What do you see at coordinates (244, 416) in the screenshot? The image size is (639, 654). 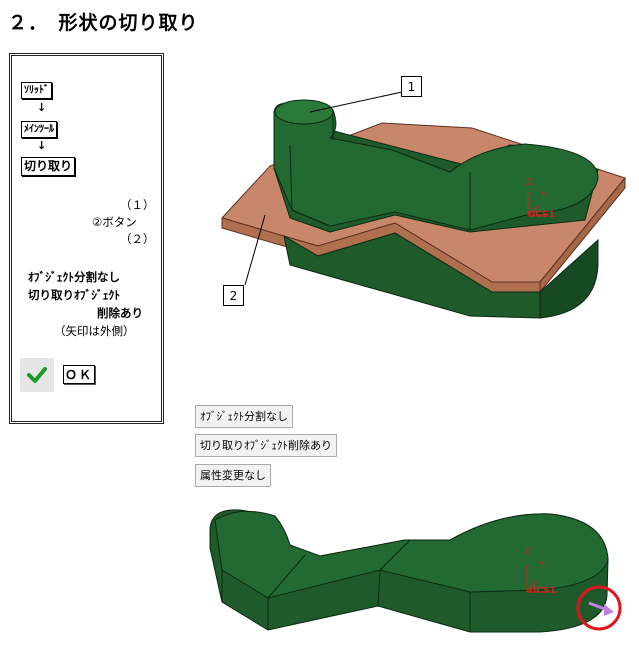 I see `option-no-object-split: ｵﾌﾞｼﾞｪｸﾄ分割なし` at bounding box center [244, 416].